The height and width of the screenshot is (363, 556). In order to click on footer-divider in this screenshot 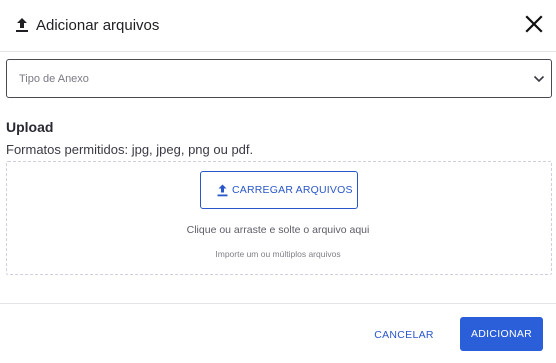, I will do `click(278, 303)`.